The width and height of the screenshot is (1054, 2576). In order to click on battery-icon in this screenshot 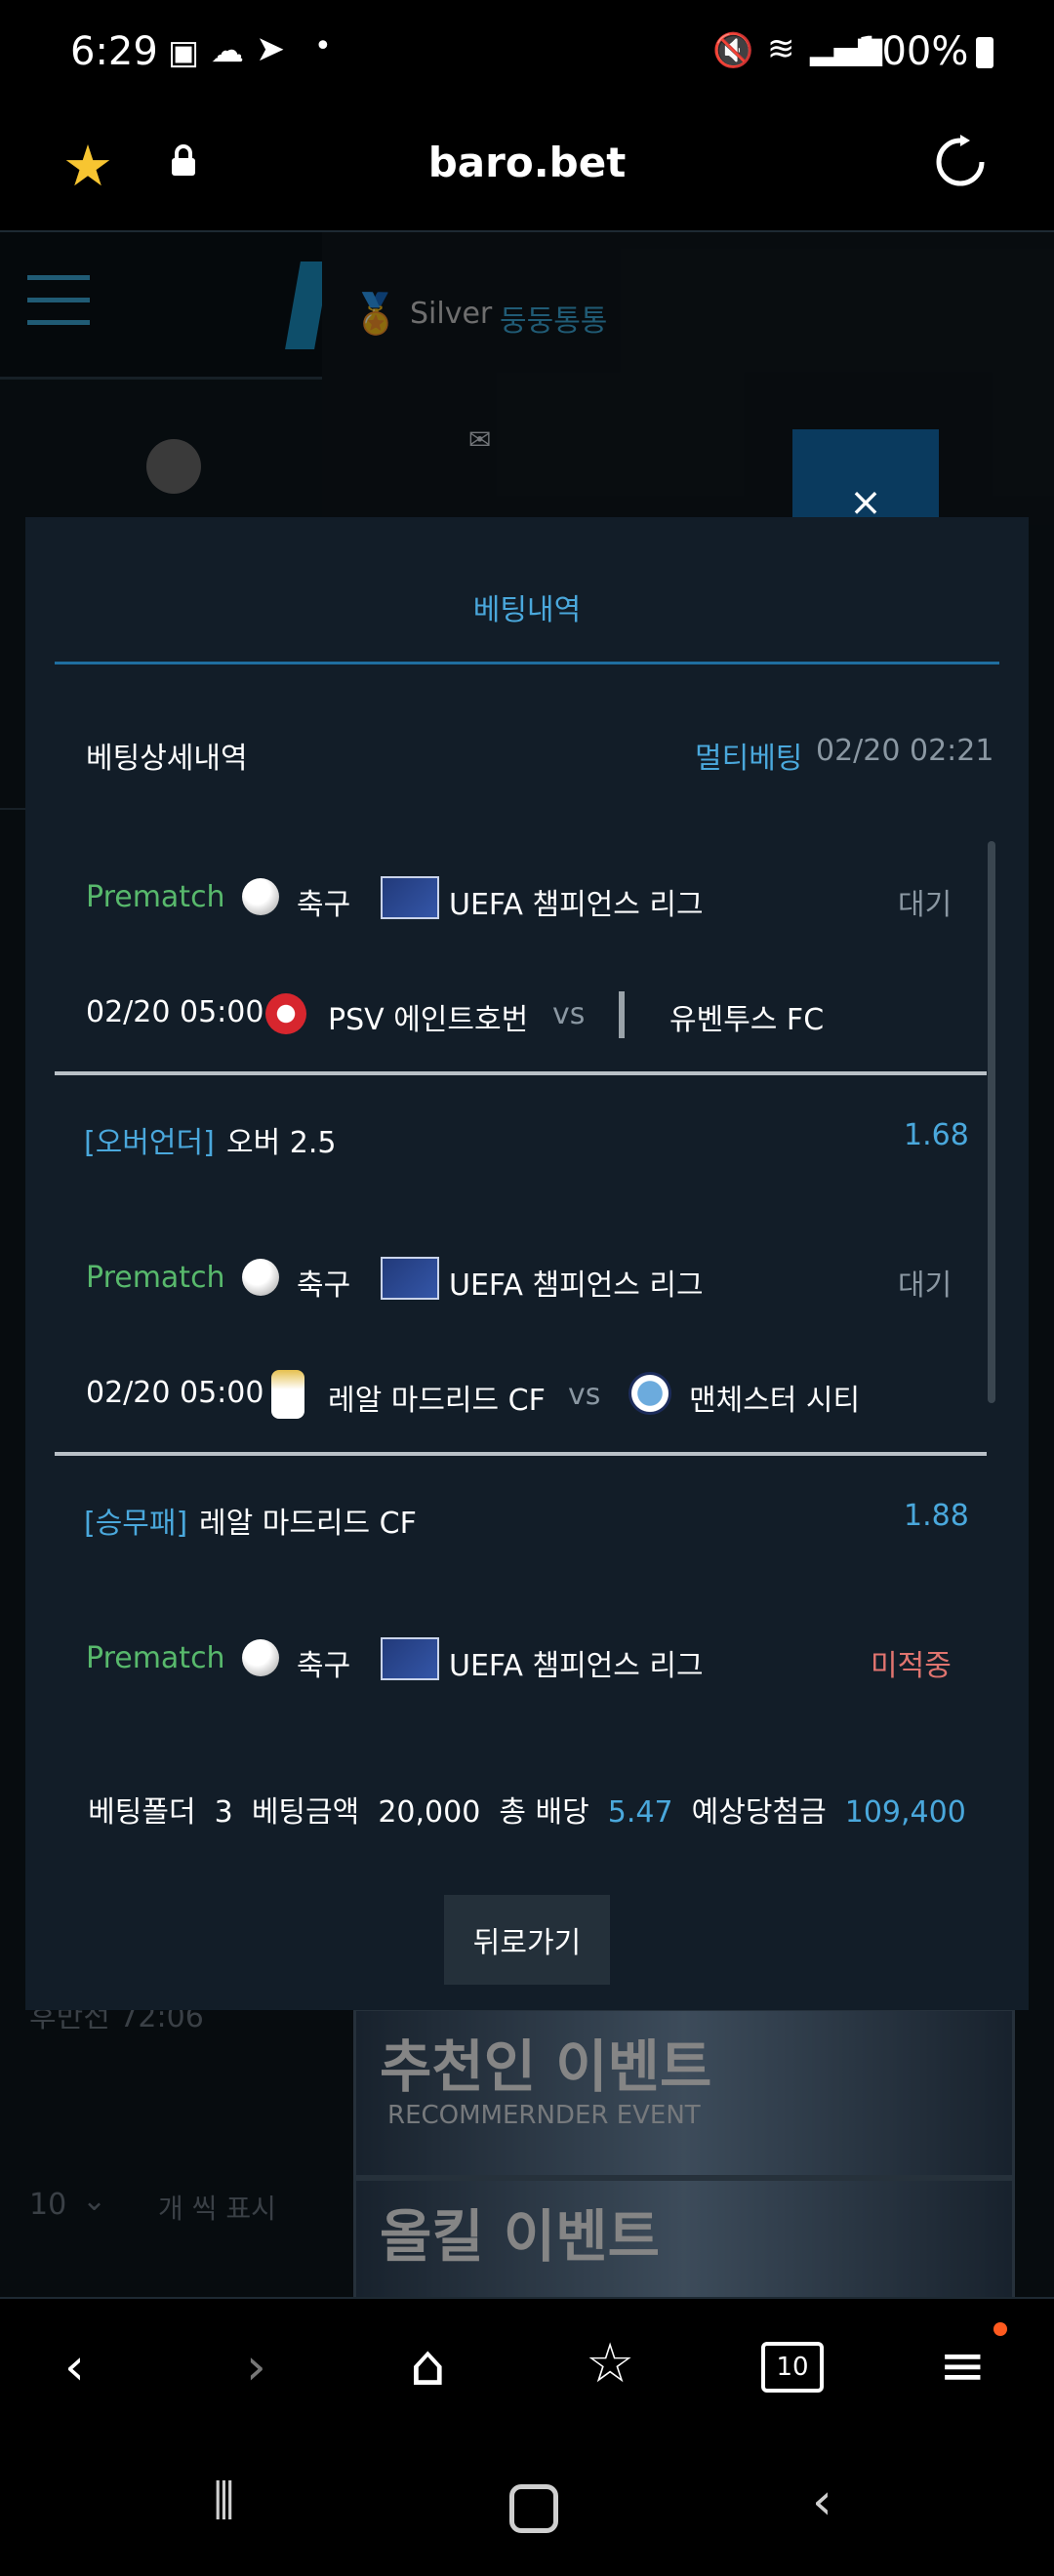, I will do `click(984, 52)`.